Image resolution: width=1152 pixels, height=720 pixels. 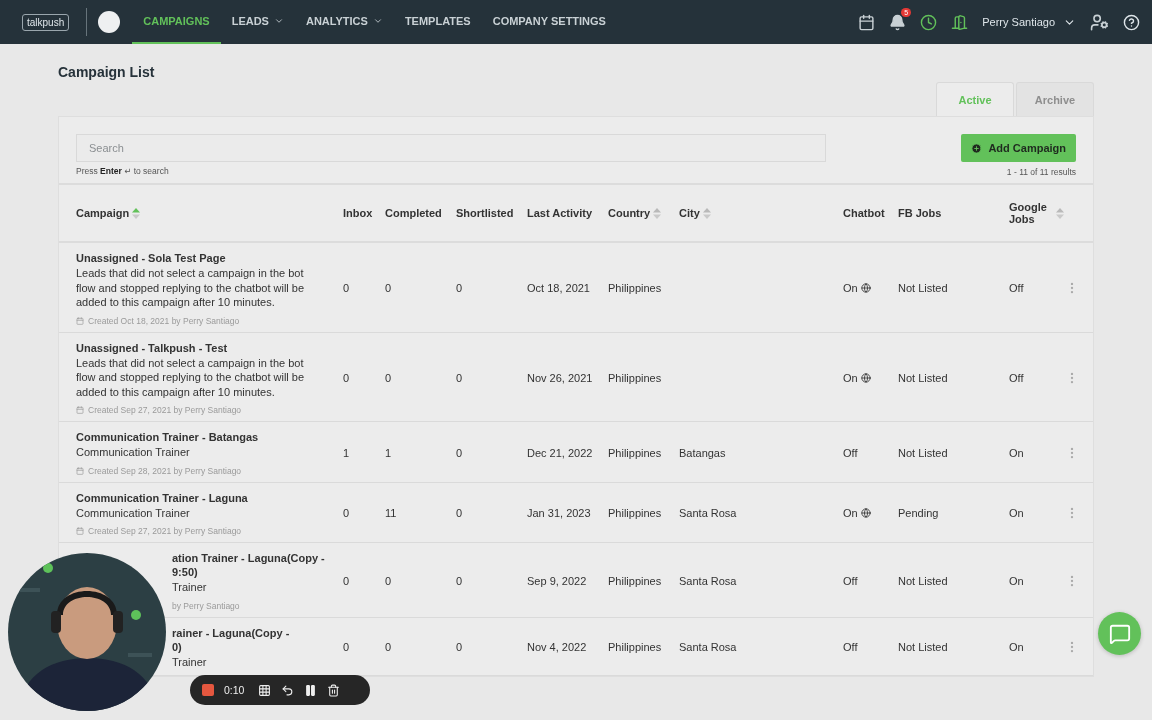 I want to click on user-settings-icon, so click(x=1099, y=22).